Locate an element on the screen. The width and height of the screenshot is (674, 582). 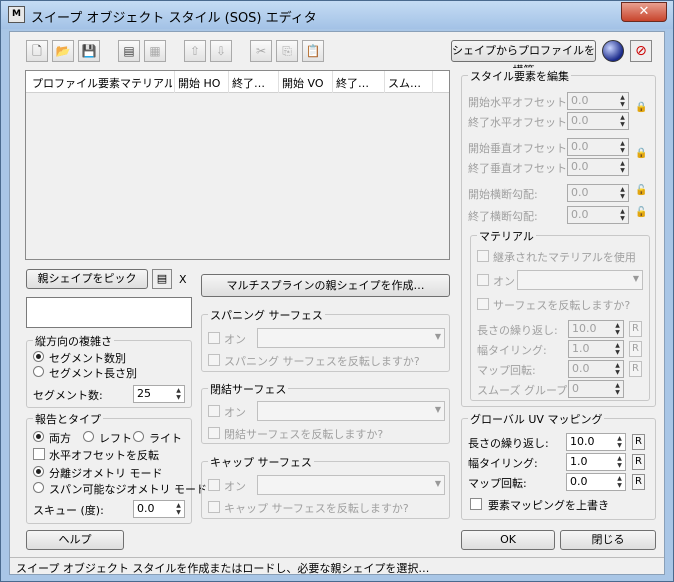
close-window-button: ✕ is located at coordinates (644, 12).